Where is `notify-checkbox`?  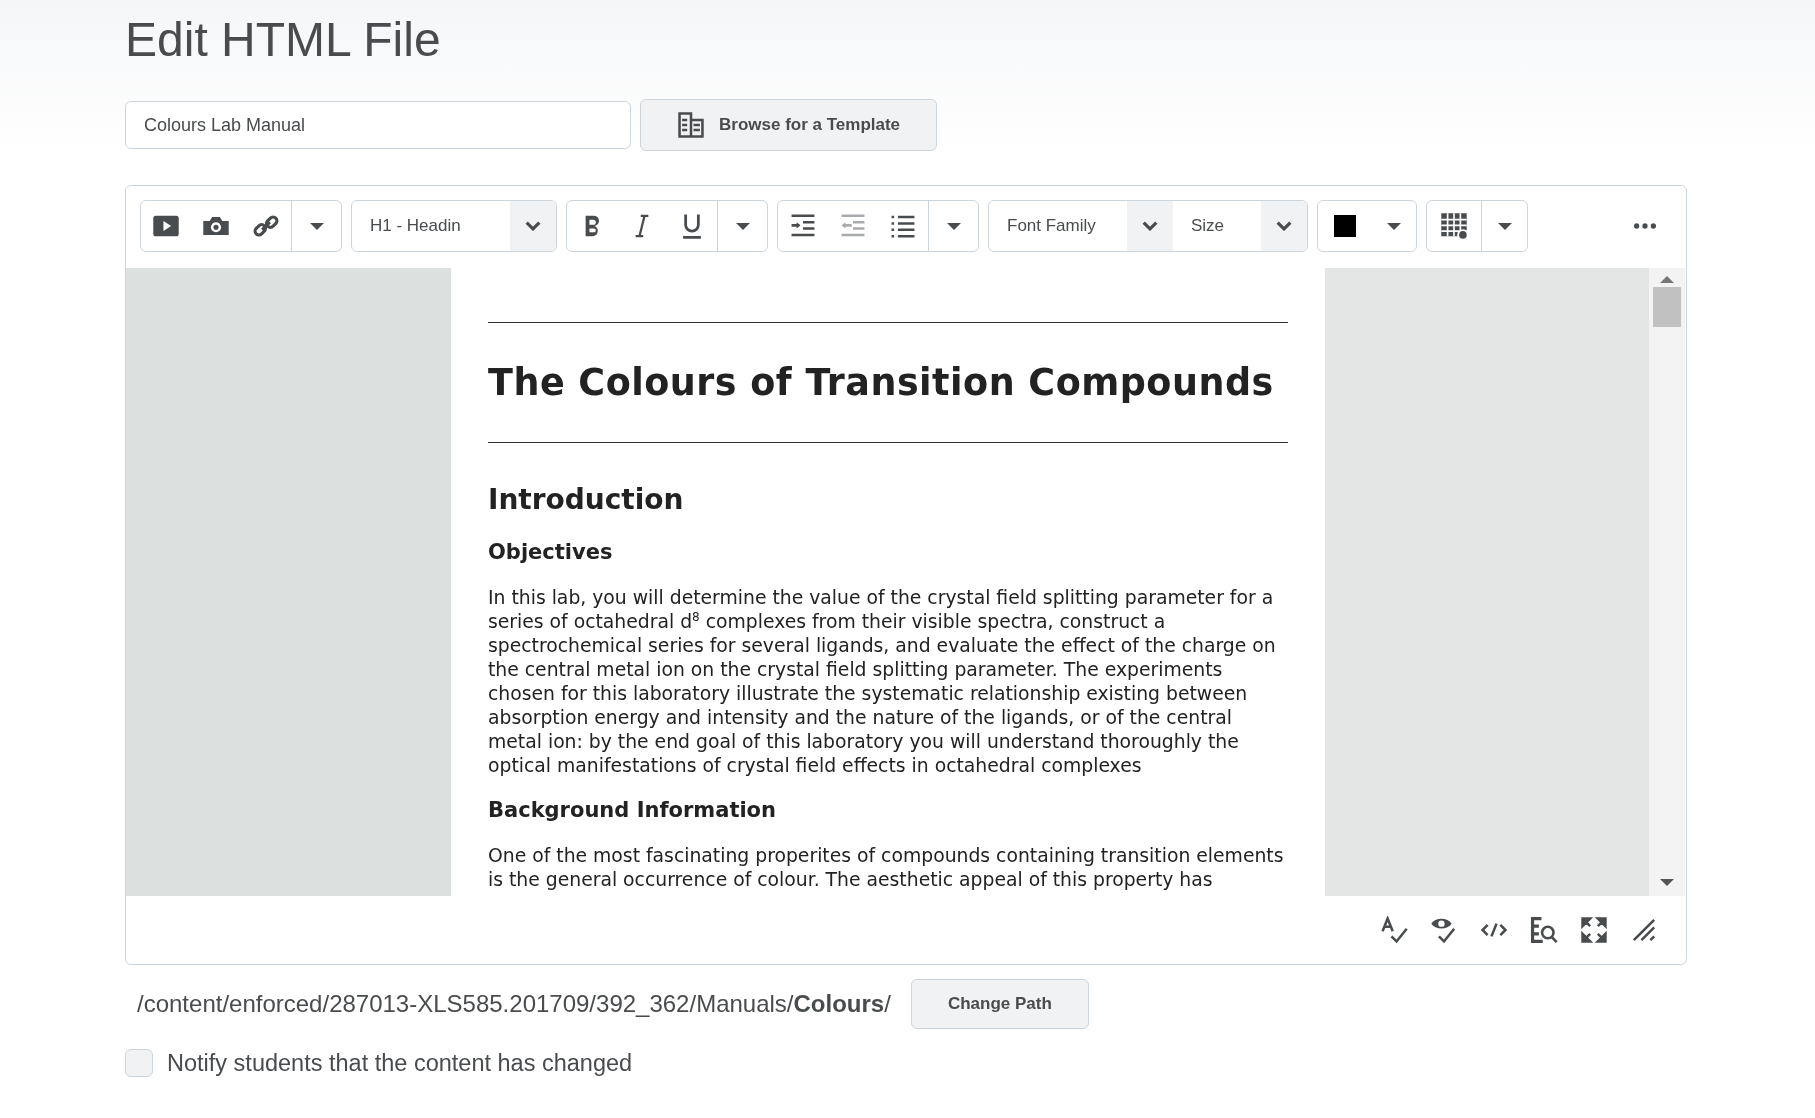 notify-checkbox is located at coordinates (139, 1063).